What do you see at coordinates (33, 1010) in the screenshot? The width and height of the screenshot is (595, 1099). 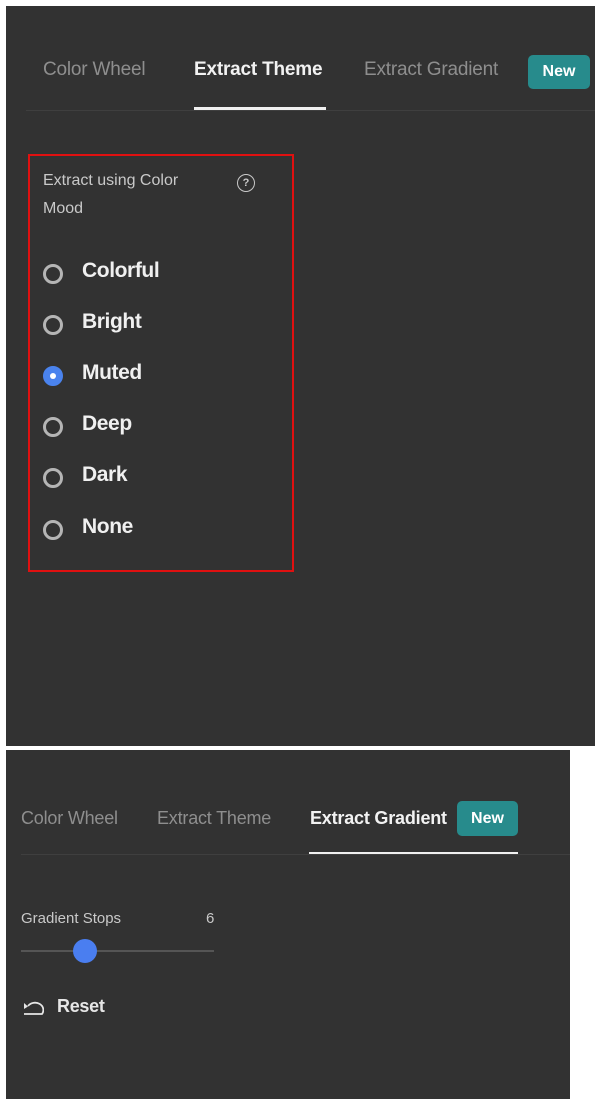 I see `undo-icon` at bounding box center [33, 1010].